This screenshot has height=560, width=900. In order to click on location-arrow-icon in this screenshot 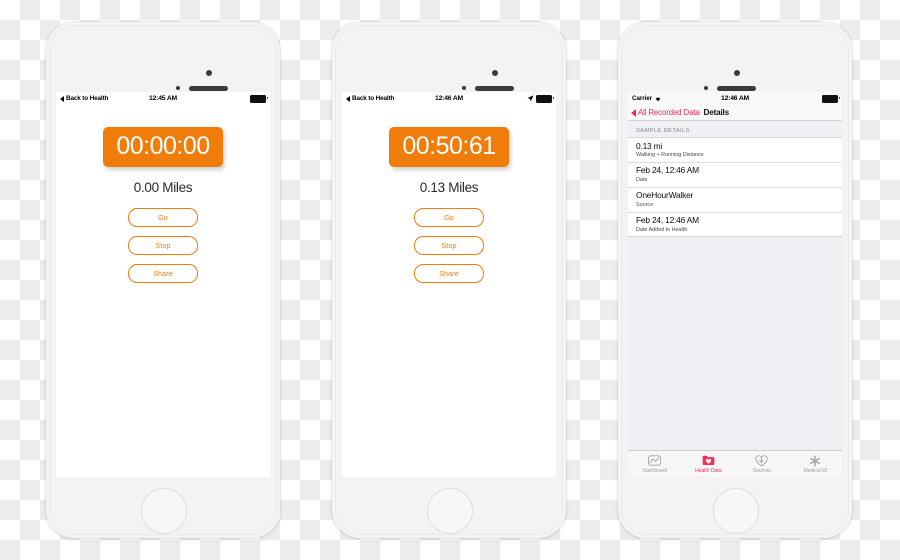, I will do `click(530, 98)`.